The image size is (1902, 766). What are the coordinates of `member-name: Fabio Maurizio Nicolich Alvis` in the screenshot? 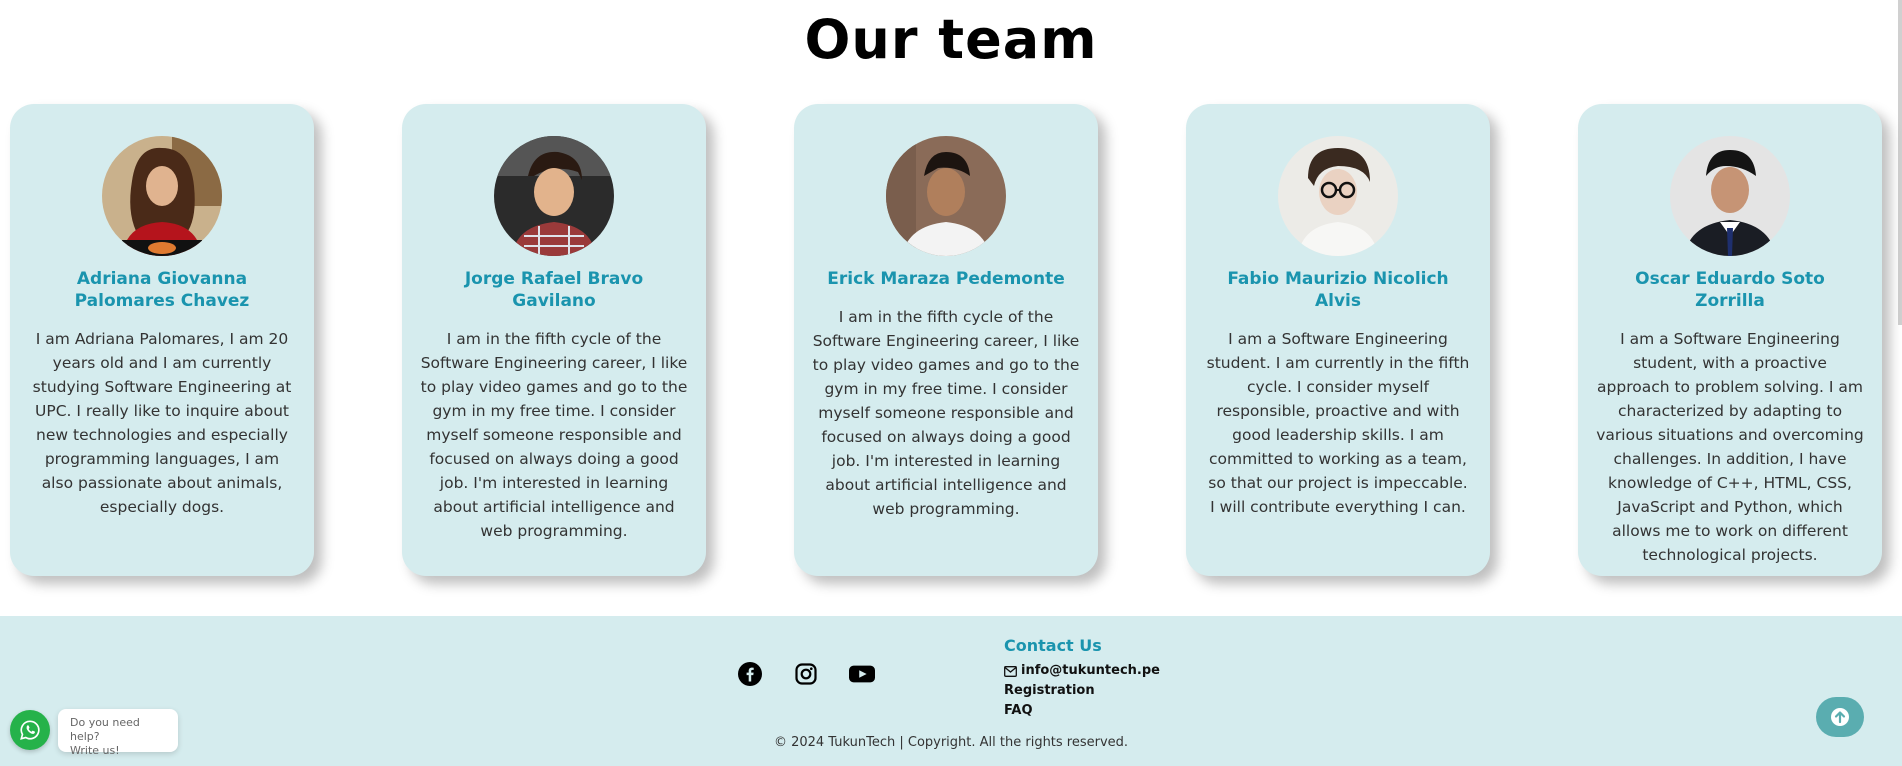 It's located at (1338, 290).